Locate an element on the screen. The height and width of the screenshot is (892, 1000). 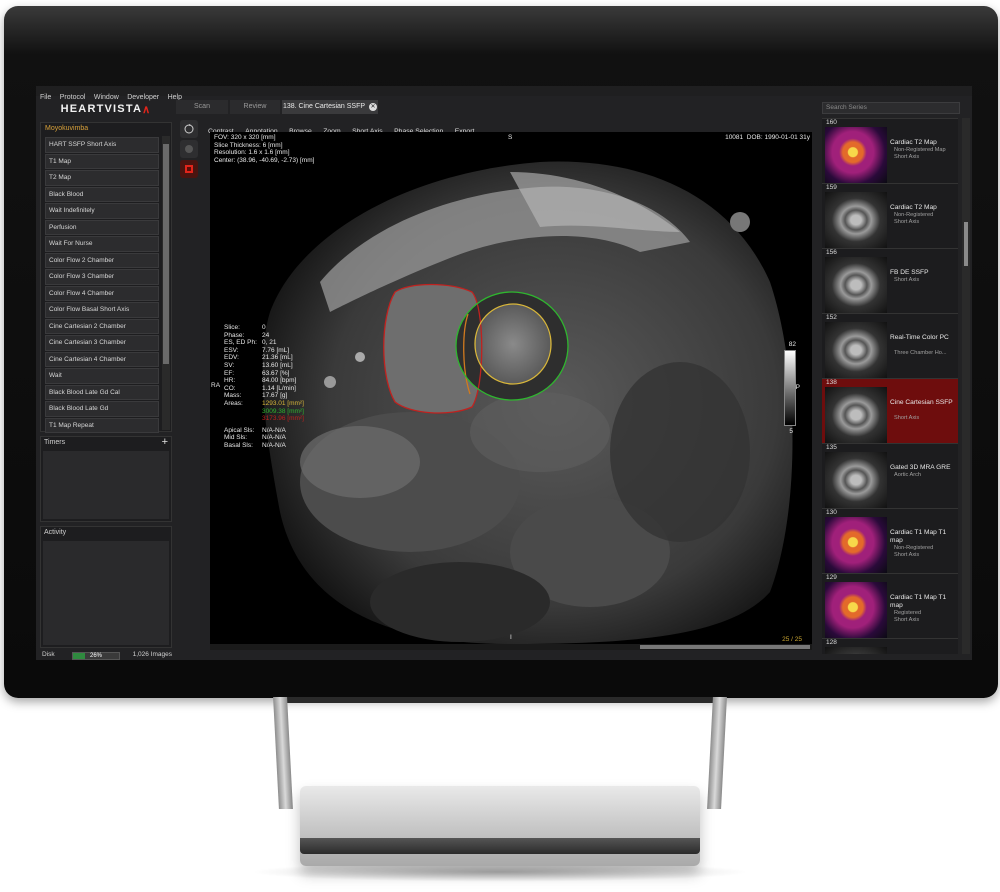
measurement-label is located at coordinates (243, 419).